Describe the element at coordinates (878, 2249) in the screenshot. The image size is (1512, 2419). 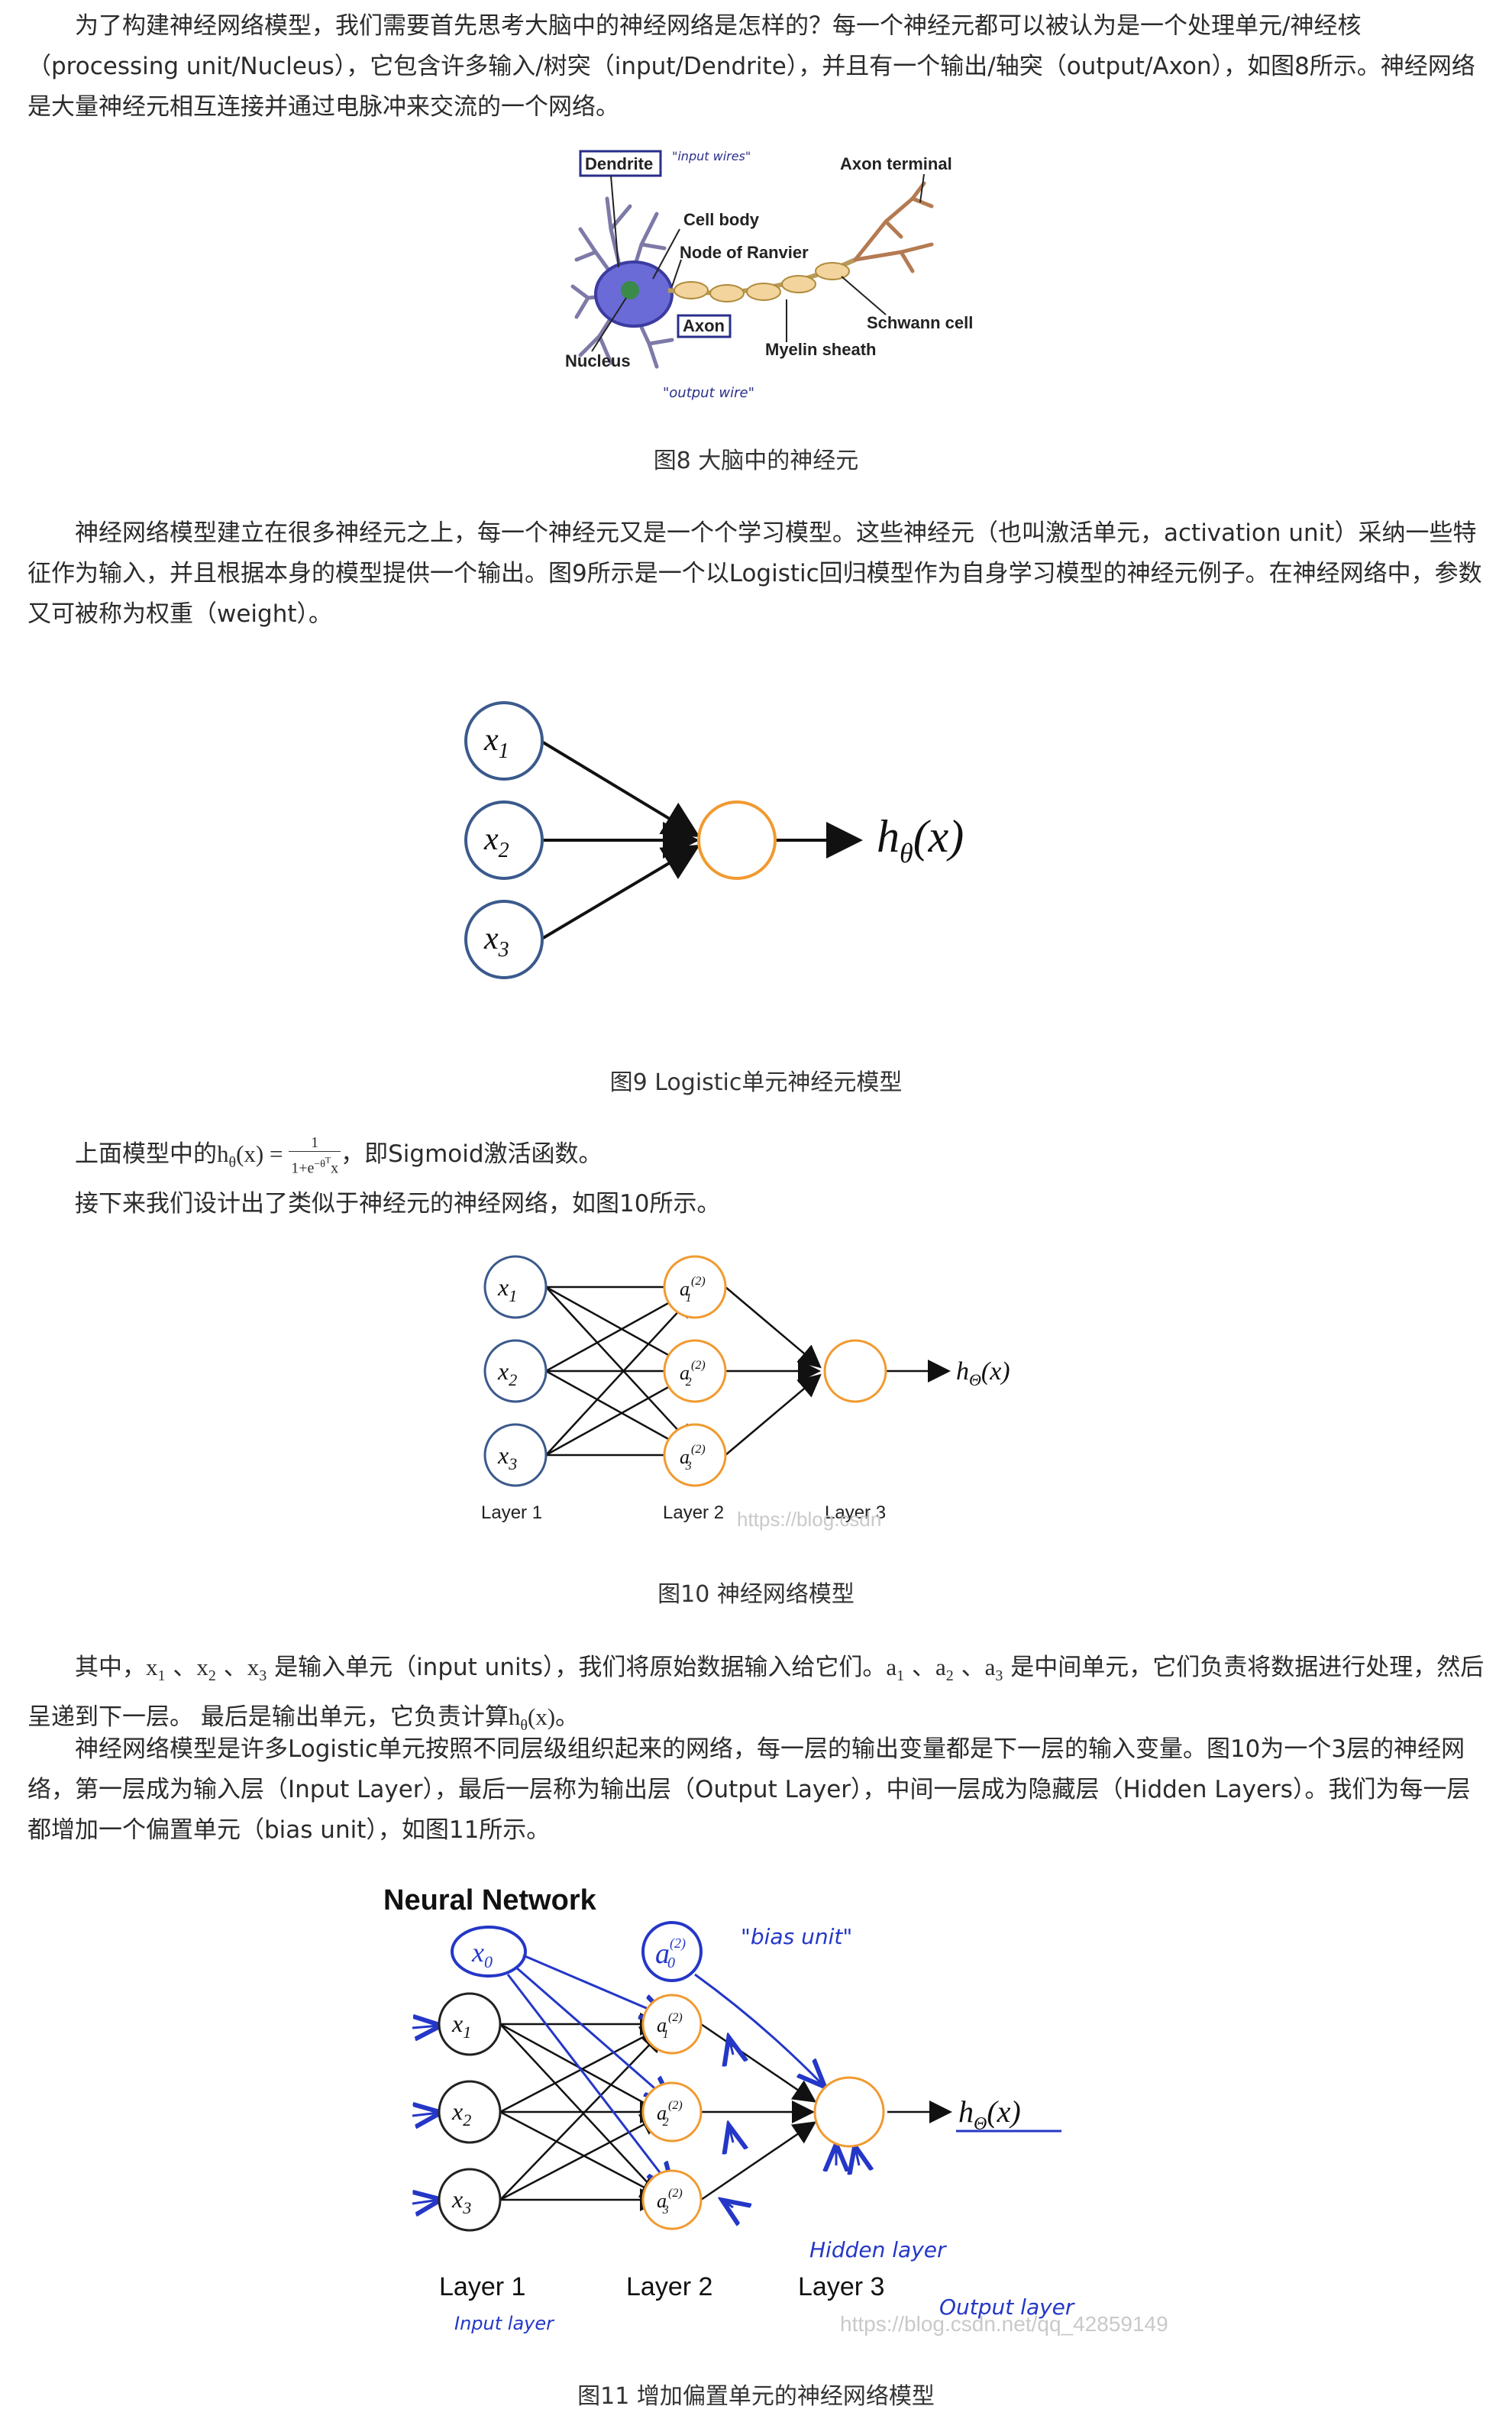
I see `hidden-layer-note: Hidden layer` at that location.